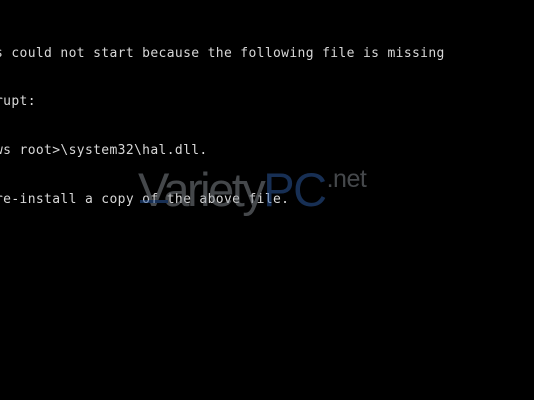 This screenshot has height=400, width=534. I want to click on watermark-logo: VarietyPC.net, so click(252, 189).